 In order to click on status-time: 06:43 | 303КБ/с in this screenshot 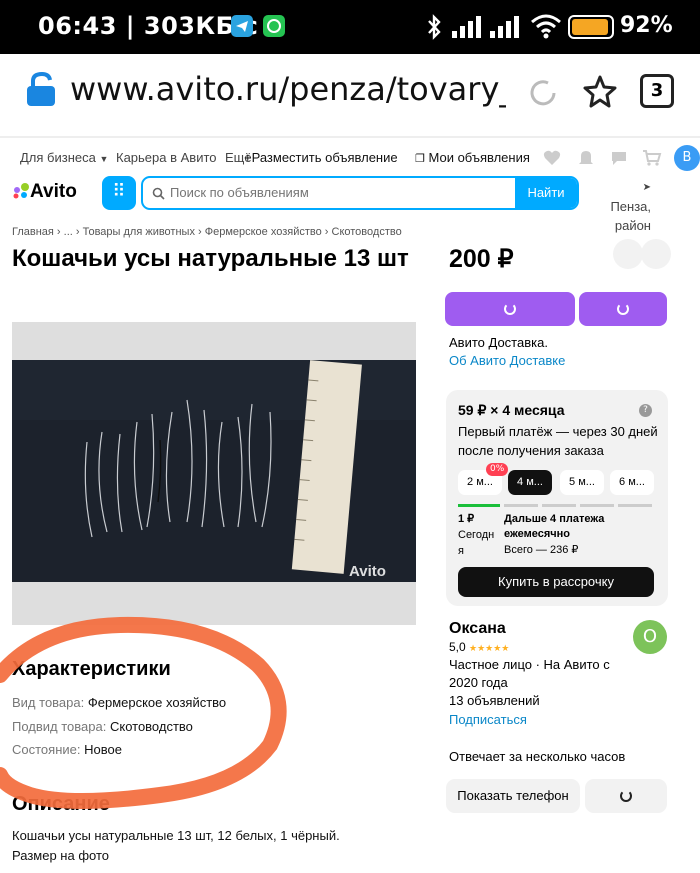, I will do `click(148, 26)`.